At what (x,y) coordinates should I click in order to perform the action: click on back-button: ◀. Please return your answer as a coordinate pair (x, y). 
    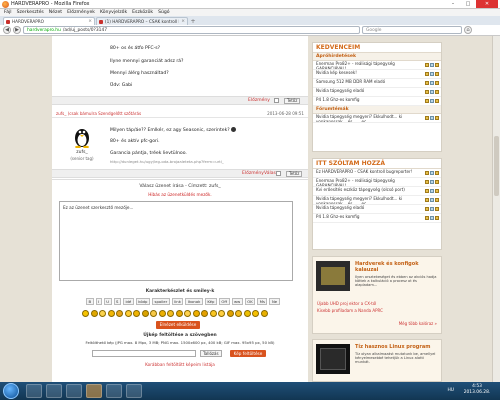
    Looking at the image, I should click on (7, 30).